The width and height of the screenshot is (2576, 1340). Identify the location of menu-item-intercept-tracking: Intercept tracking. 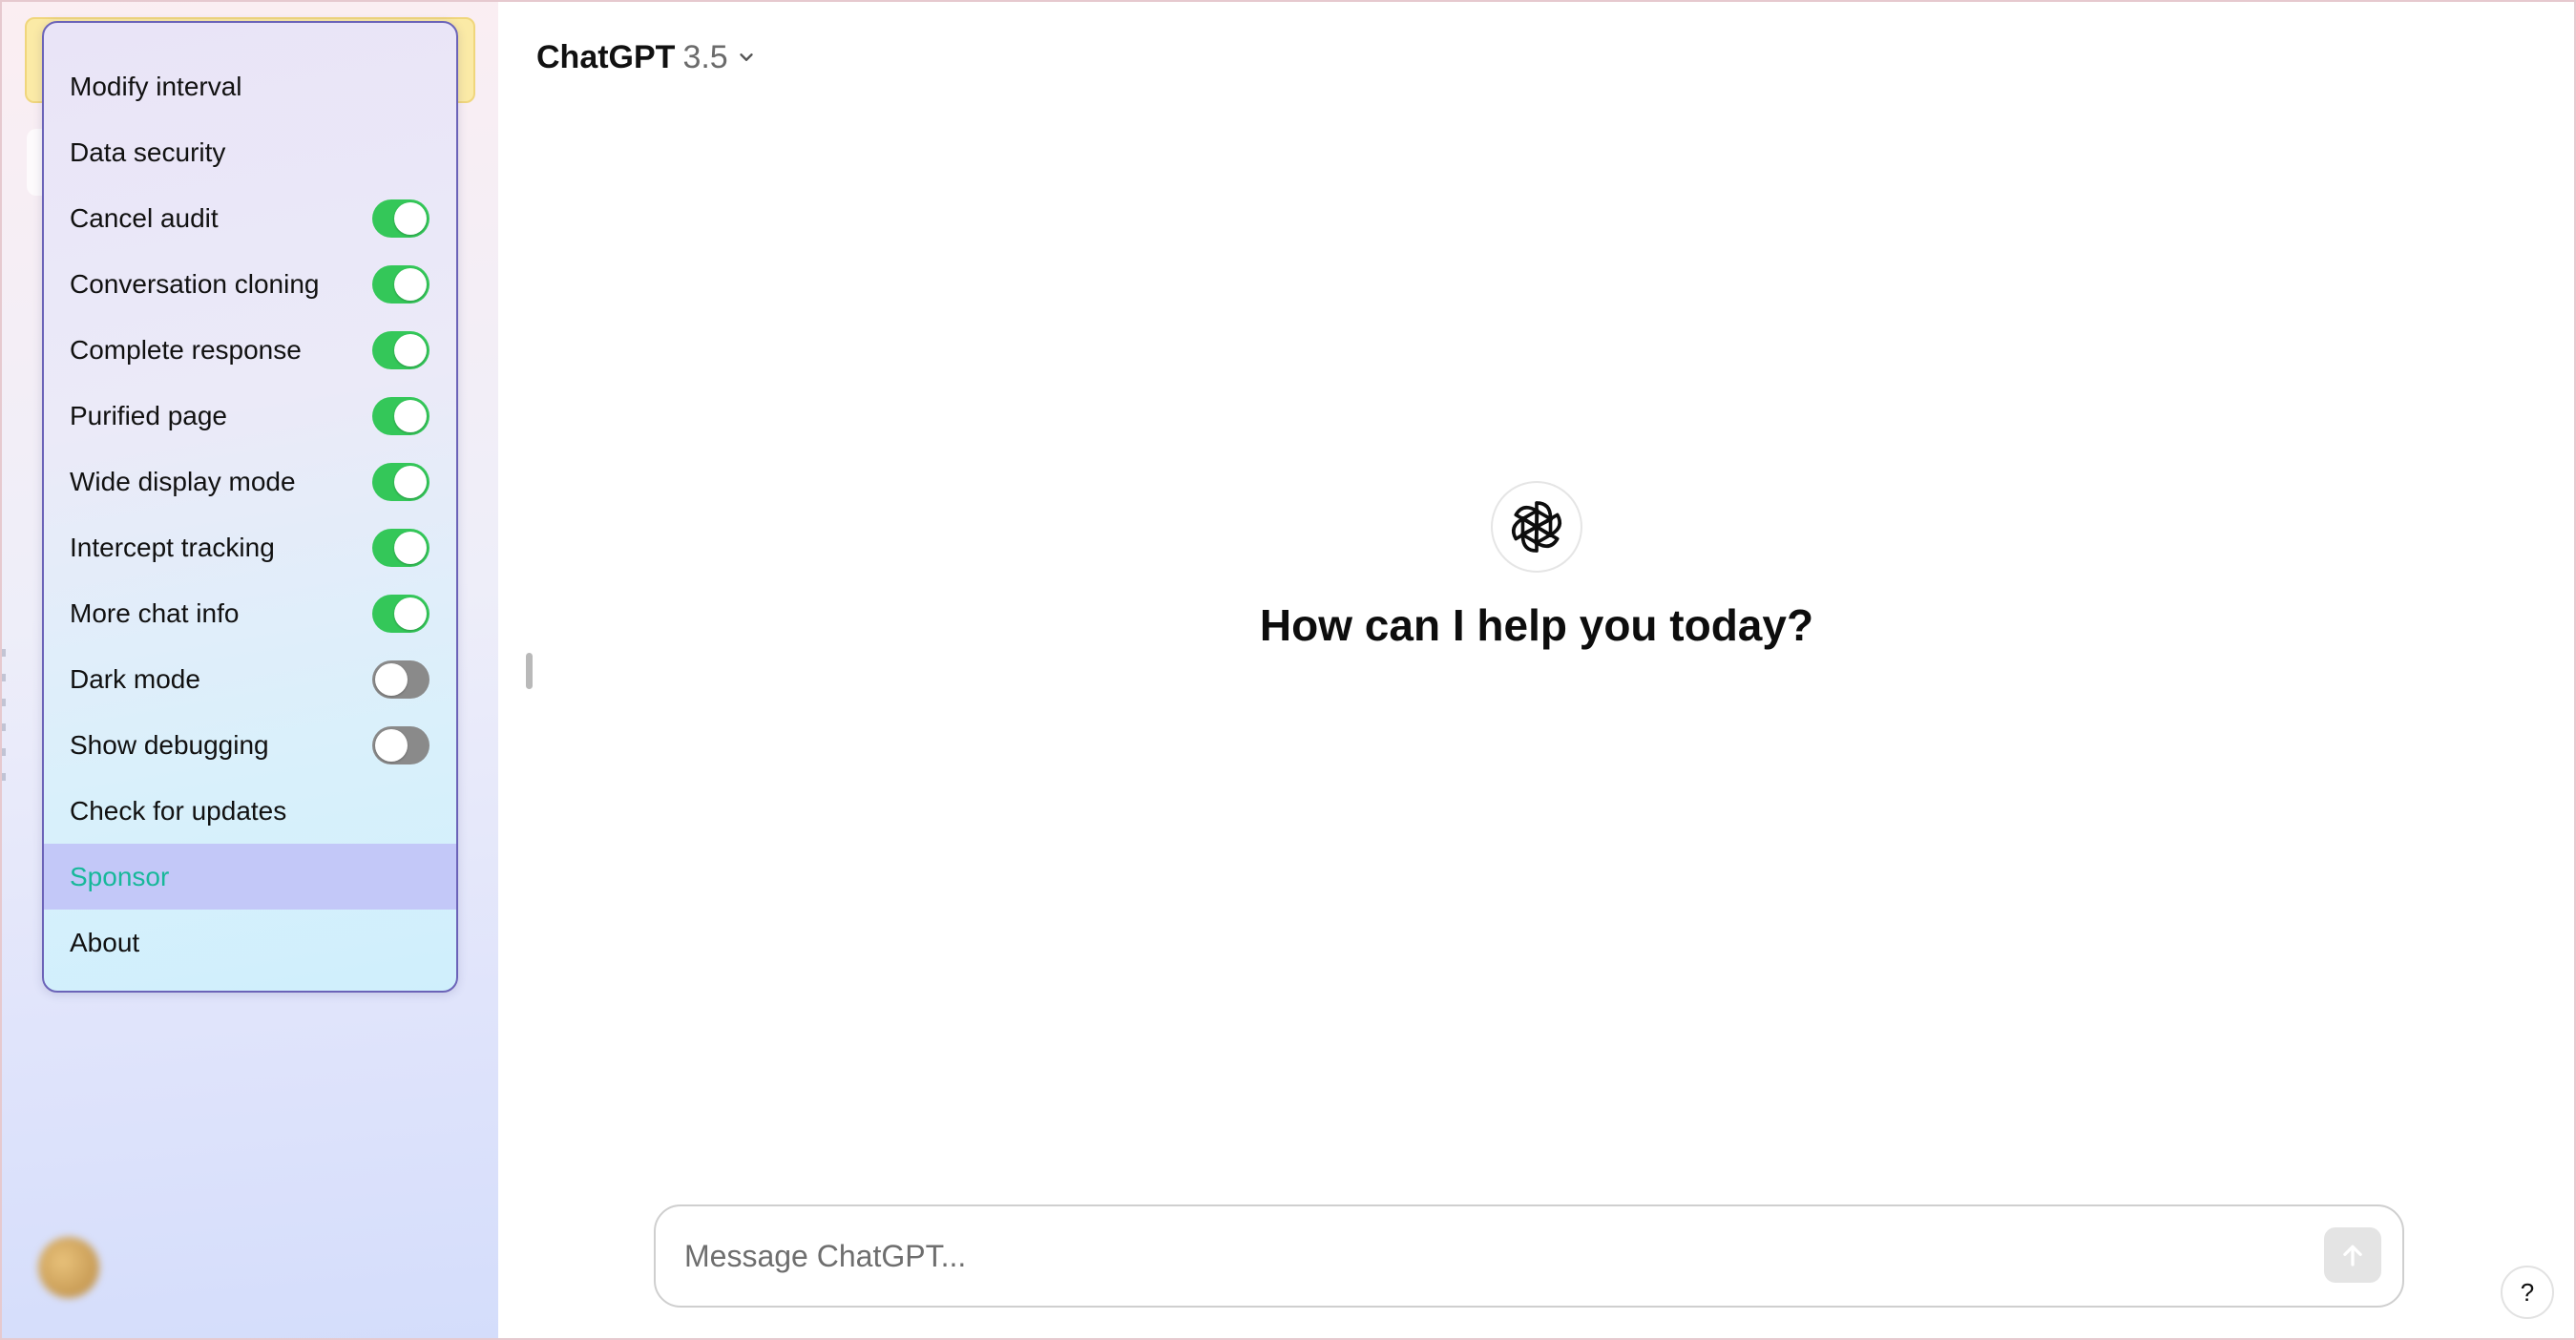
(250, 547).